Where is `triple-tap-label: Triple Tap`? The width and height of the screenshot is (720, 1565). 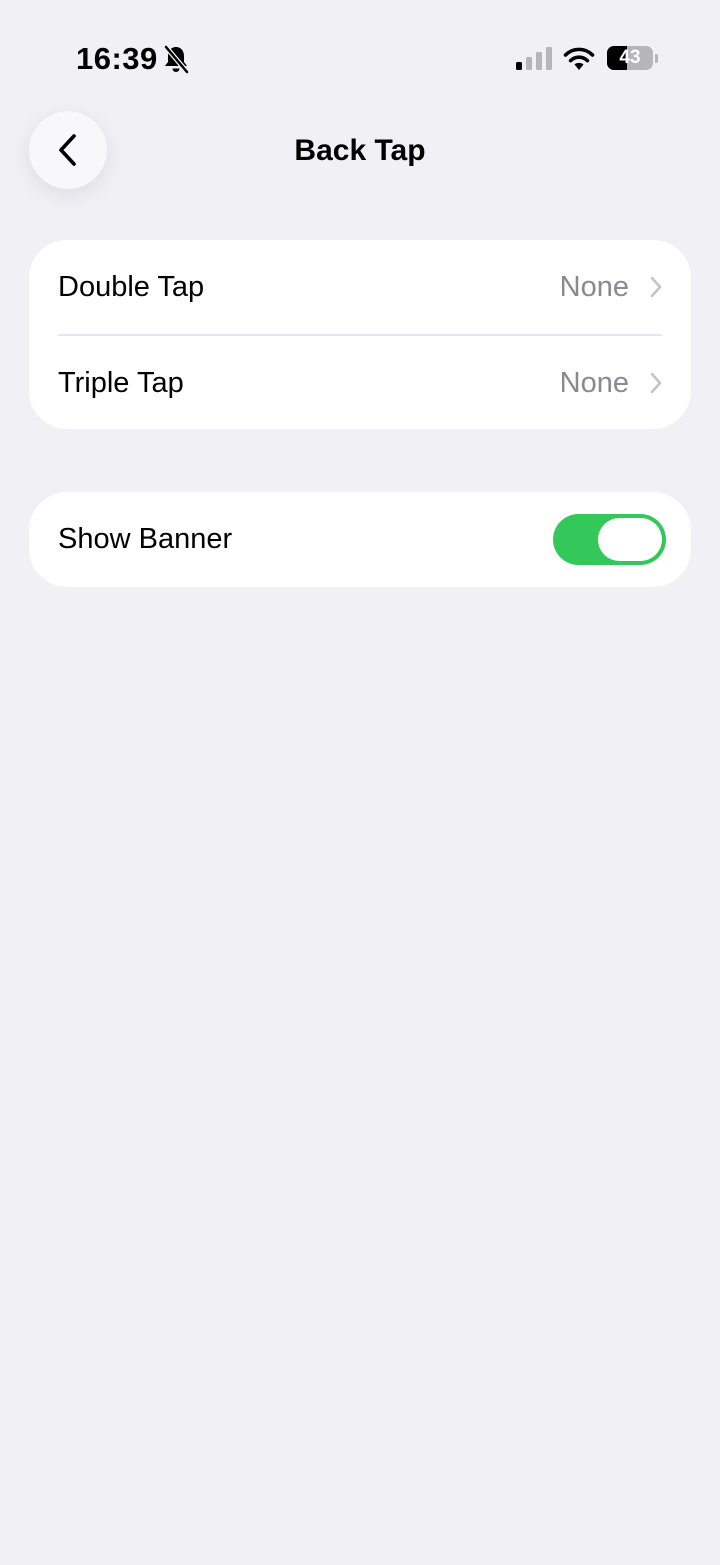 triple-tap-label: Triple Tap is located at coordinates (121, 383).